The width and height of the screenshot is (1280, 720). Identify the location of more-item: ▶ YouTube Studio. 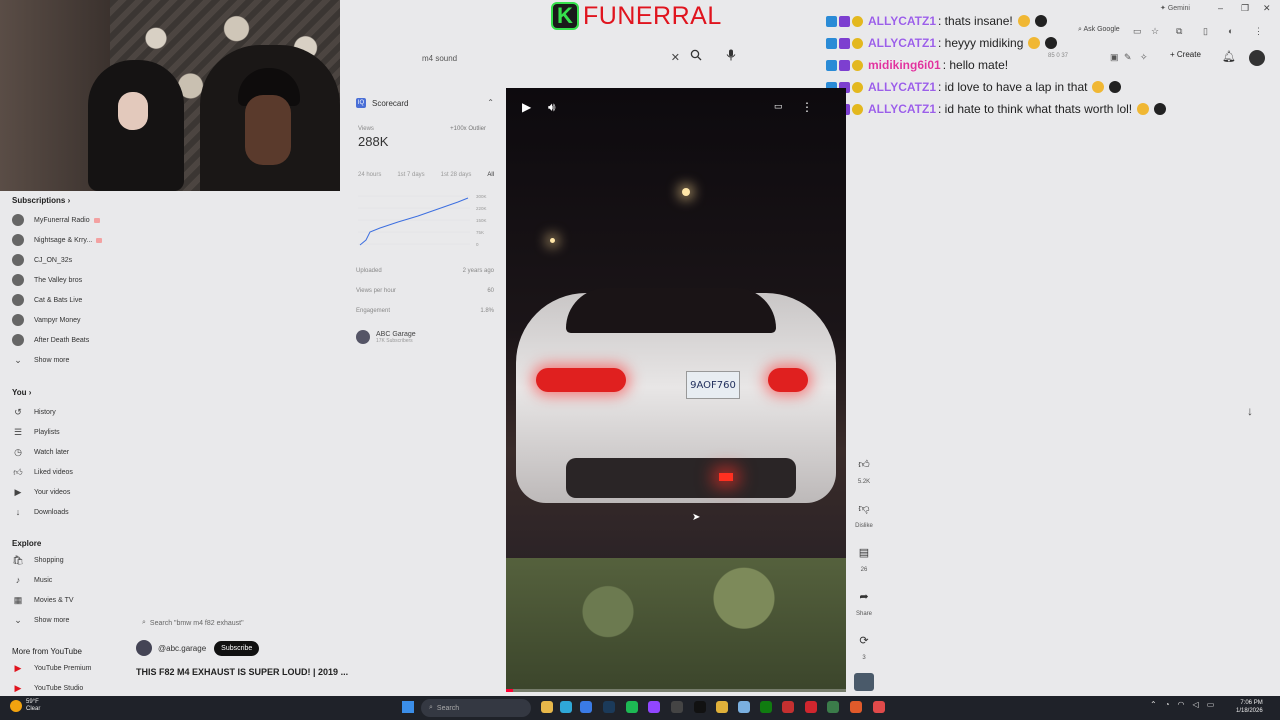
(48, 688).